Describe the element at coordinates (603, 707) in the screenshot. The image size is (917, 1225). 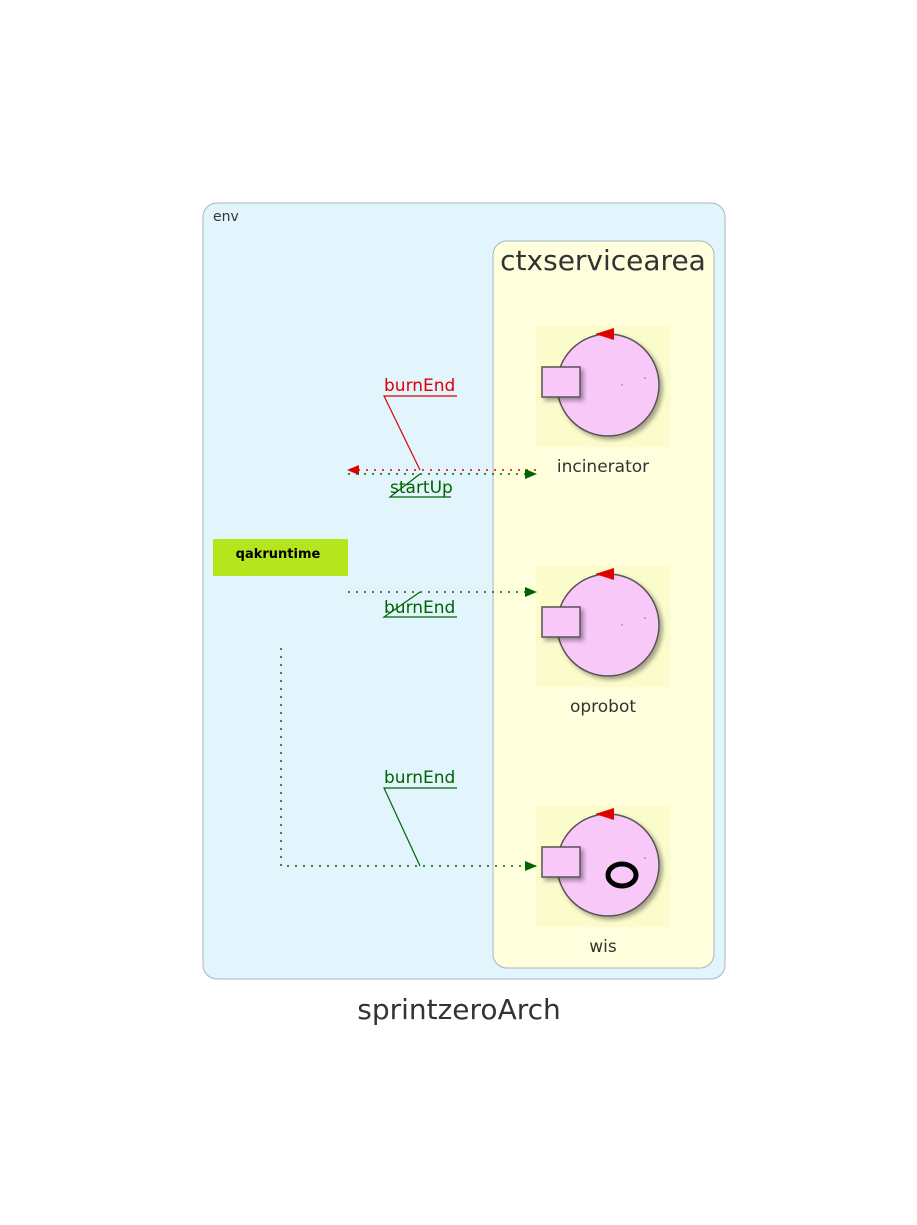
I see `actor-label-oprobot: oprobot` at that location.